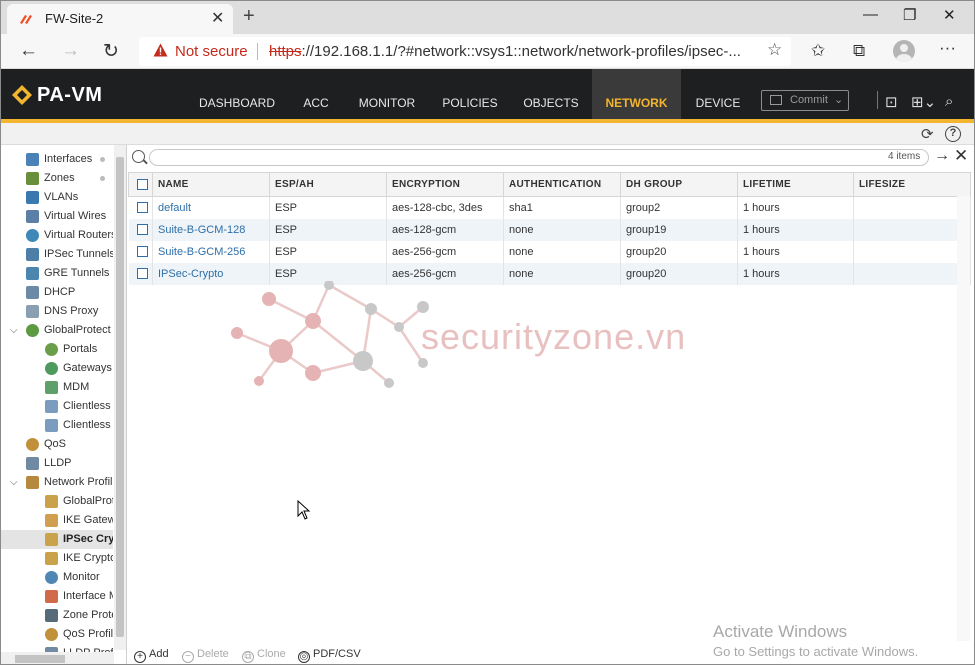 This screenshot has width=975, height=665. I want to click on help-icon: ?, so click(953, 134).